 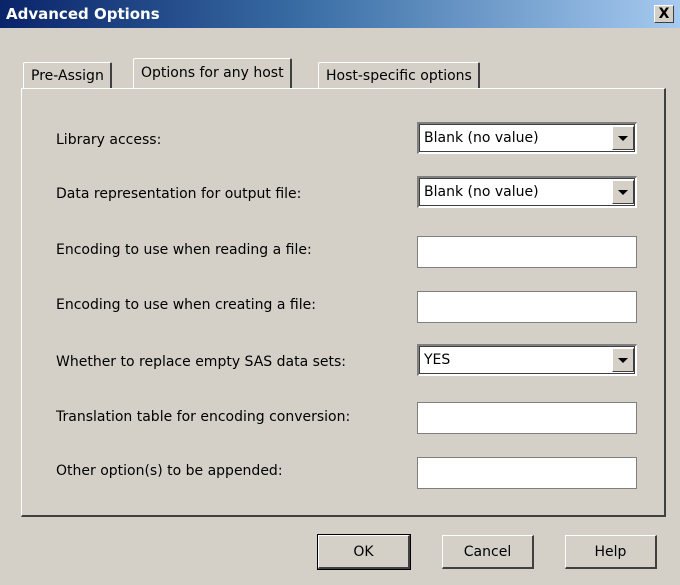 What do you see at coordinates (201, 362) in the screenshot?
I see `replace-empty-label: Whether to replace empty SAS data sets:` at bounding box center [201, 362].